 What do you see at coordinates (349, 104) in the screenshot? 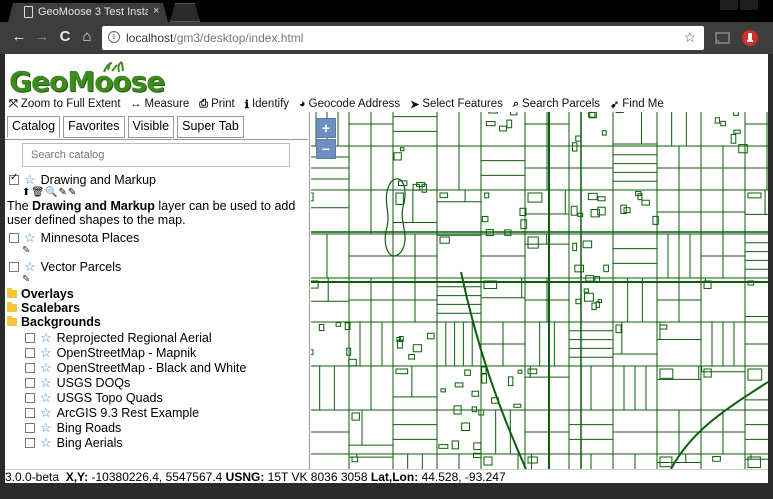
I see `toolbar-geocode-address: ◕ Geocode Address` at bounding box center [349, 104].